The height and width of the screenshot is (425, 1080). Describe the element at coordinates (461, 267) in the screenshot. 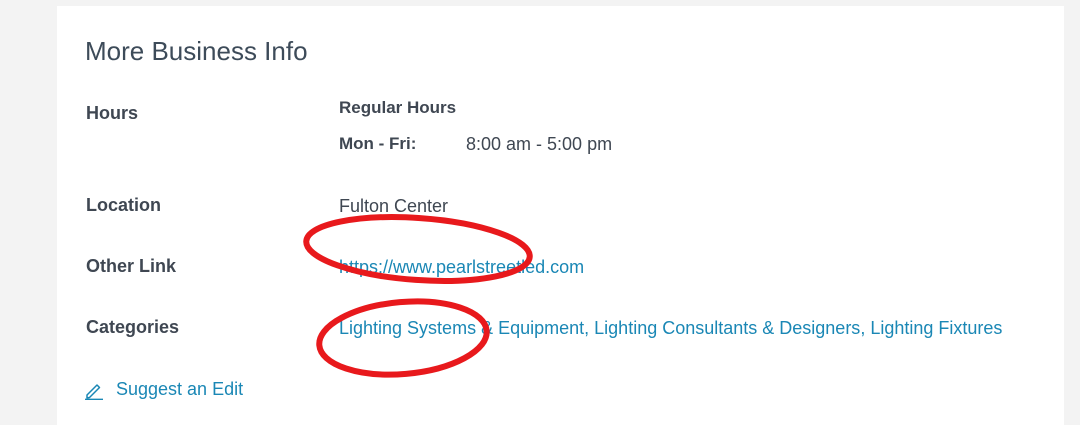

I see `other-link-url: https://www.pearlstreetled.com` at that location.